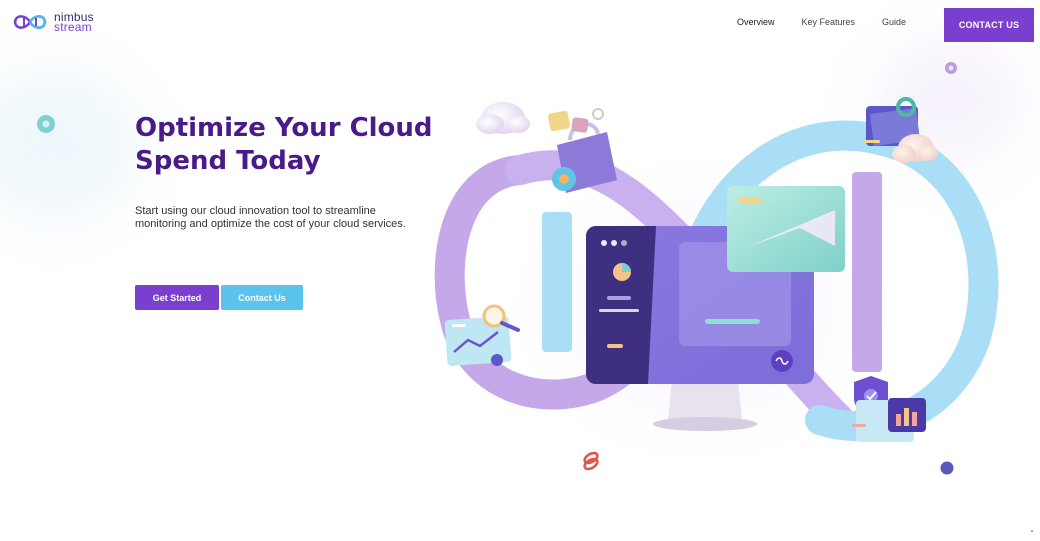  Describe the element at coordinates (591, 461) in the screenshot. I see `decor-spiral` at that location.